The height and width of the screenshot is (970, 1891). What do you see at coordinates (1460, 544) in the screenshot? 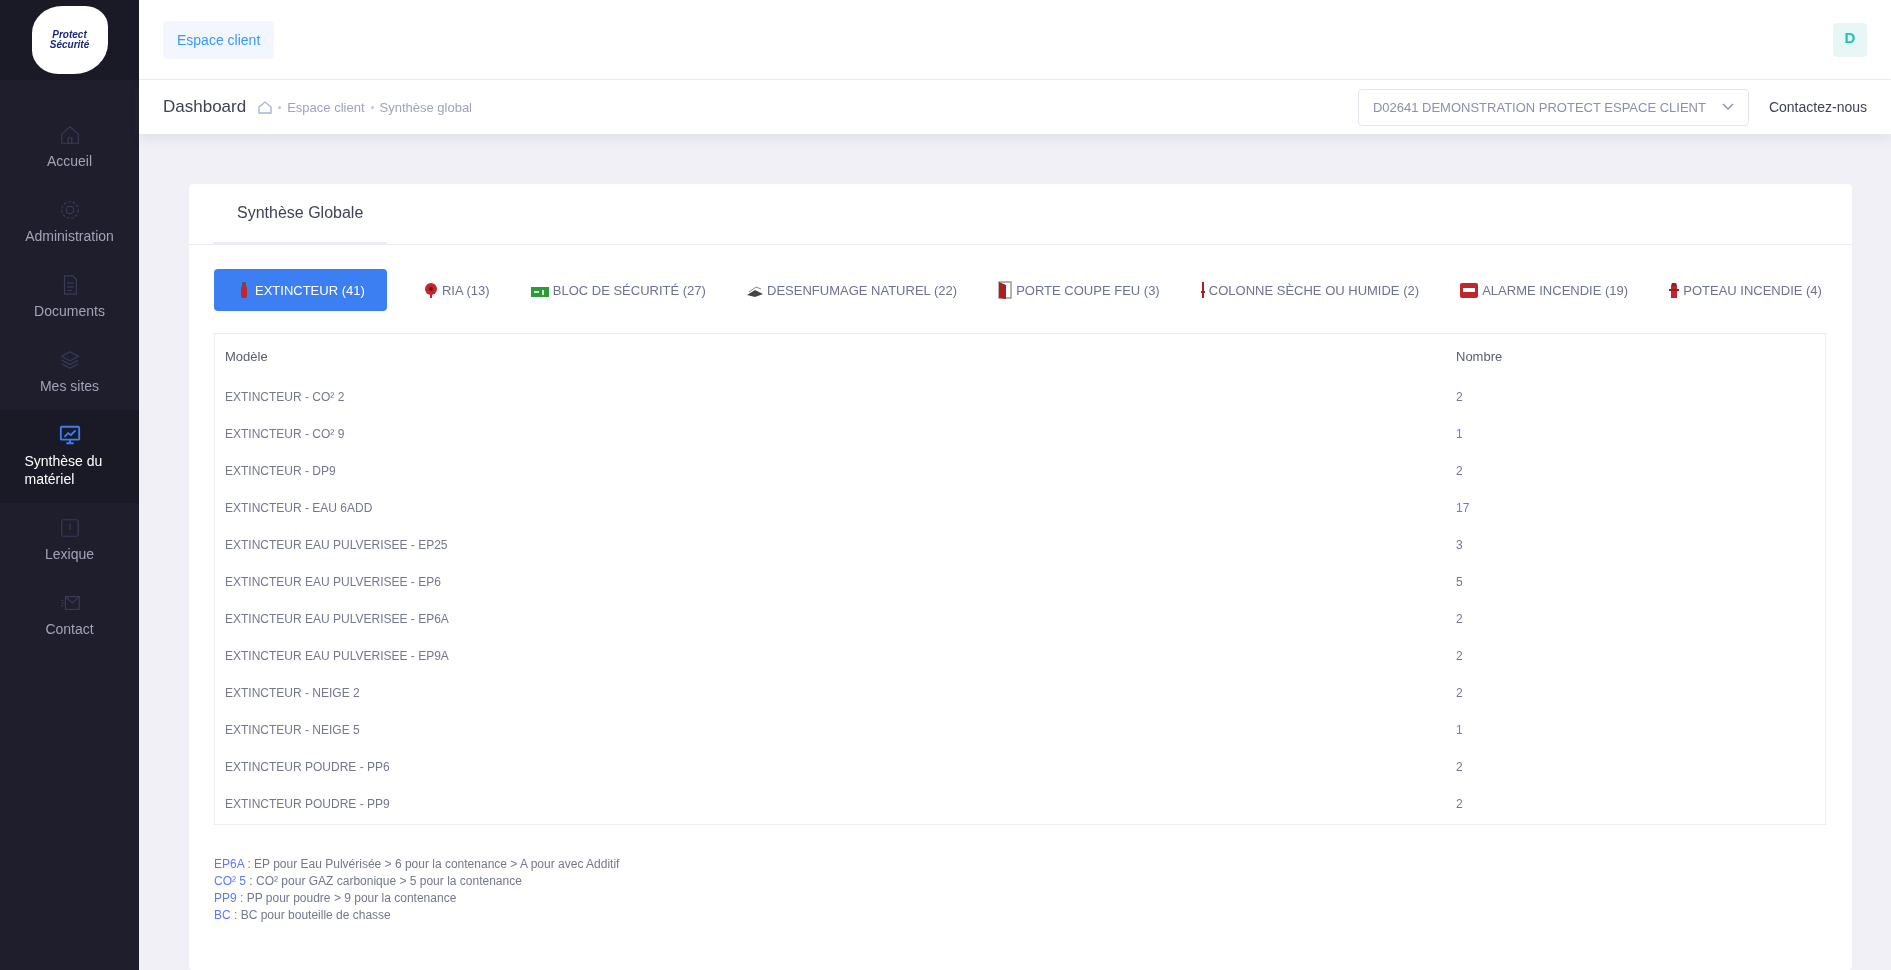
I see `table-cell-text: 3` at bounding box center [1460, 544].